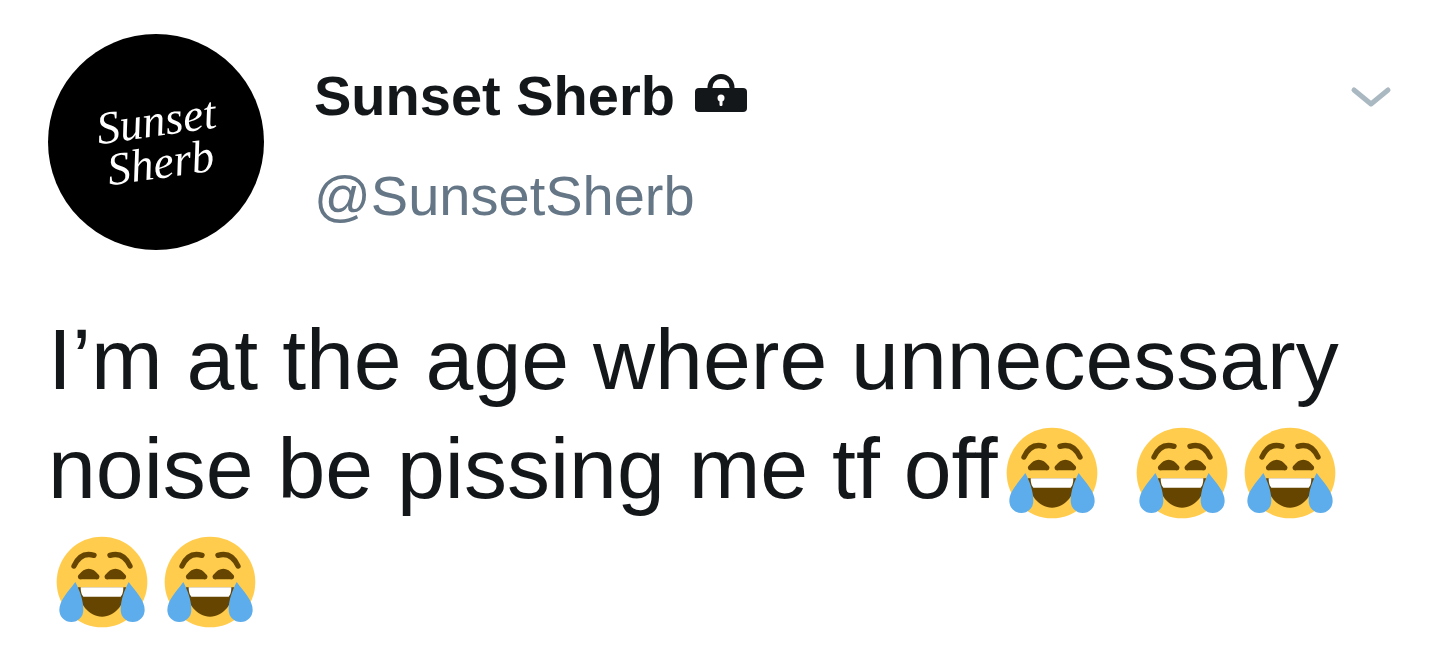  What do you see at coordinates (1371, 97) in the screenshot?
I see `chevron-down-icon` at bounding box center [1371, 97].